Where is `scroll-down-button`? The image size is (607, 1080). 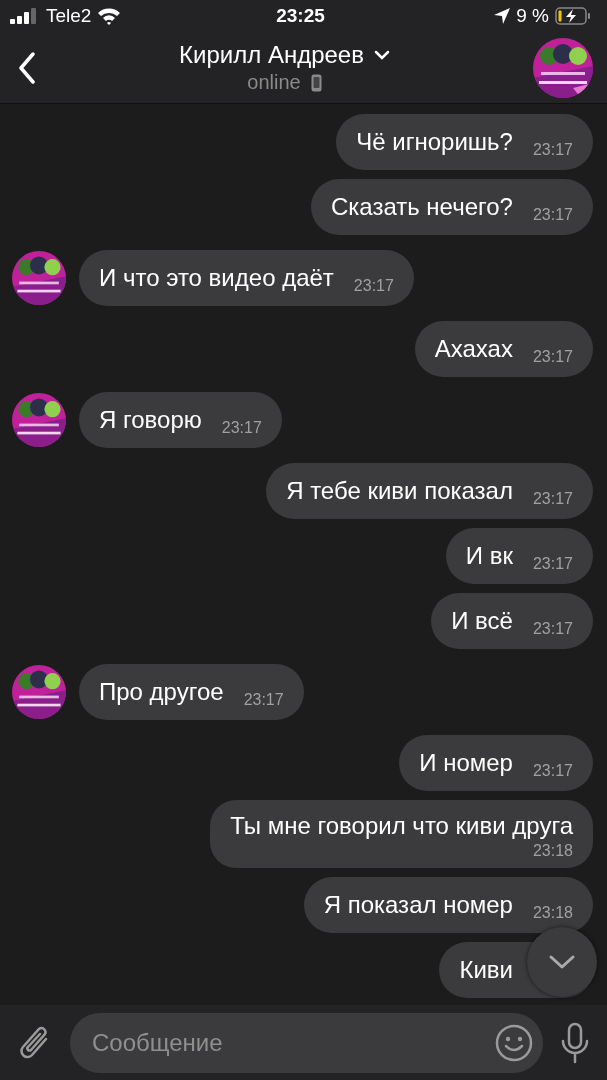 scroll-down-button is located at coordinates (562, 962).